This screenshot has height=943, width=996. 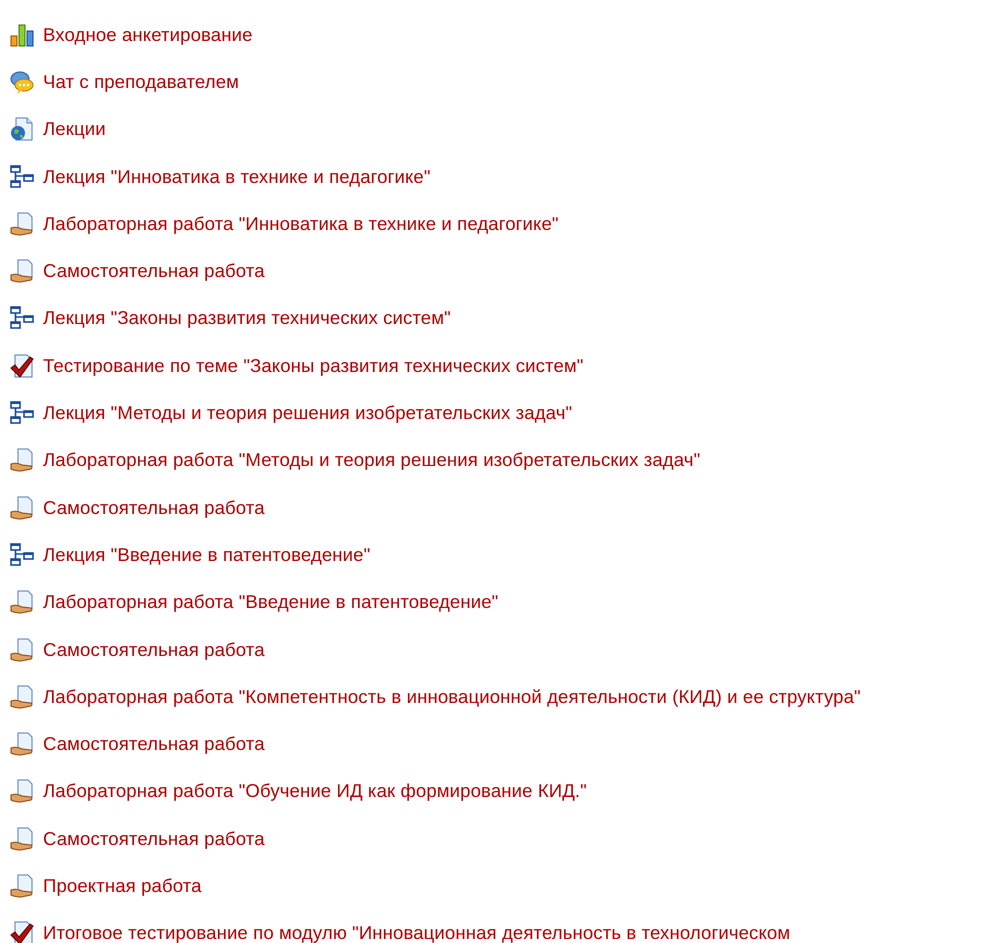 I want to click on globe-document-icon, so click(x=22, y=129).